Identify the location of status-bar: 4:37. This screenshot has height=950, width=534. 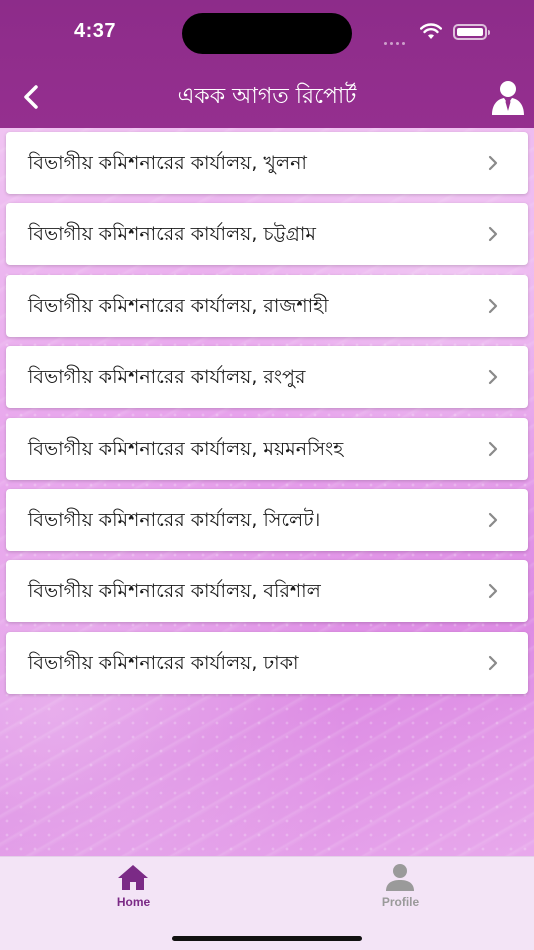
(267, 32).